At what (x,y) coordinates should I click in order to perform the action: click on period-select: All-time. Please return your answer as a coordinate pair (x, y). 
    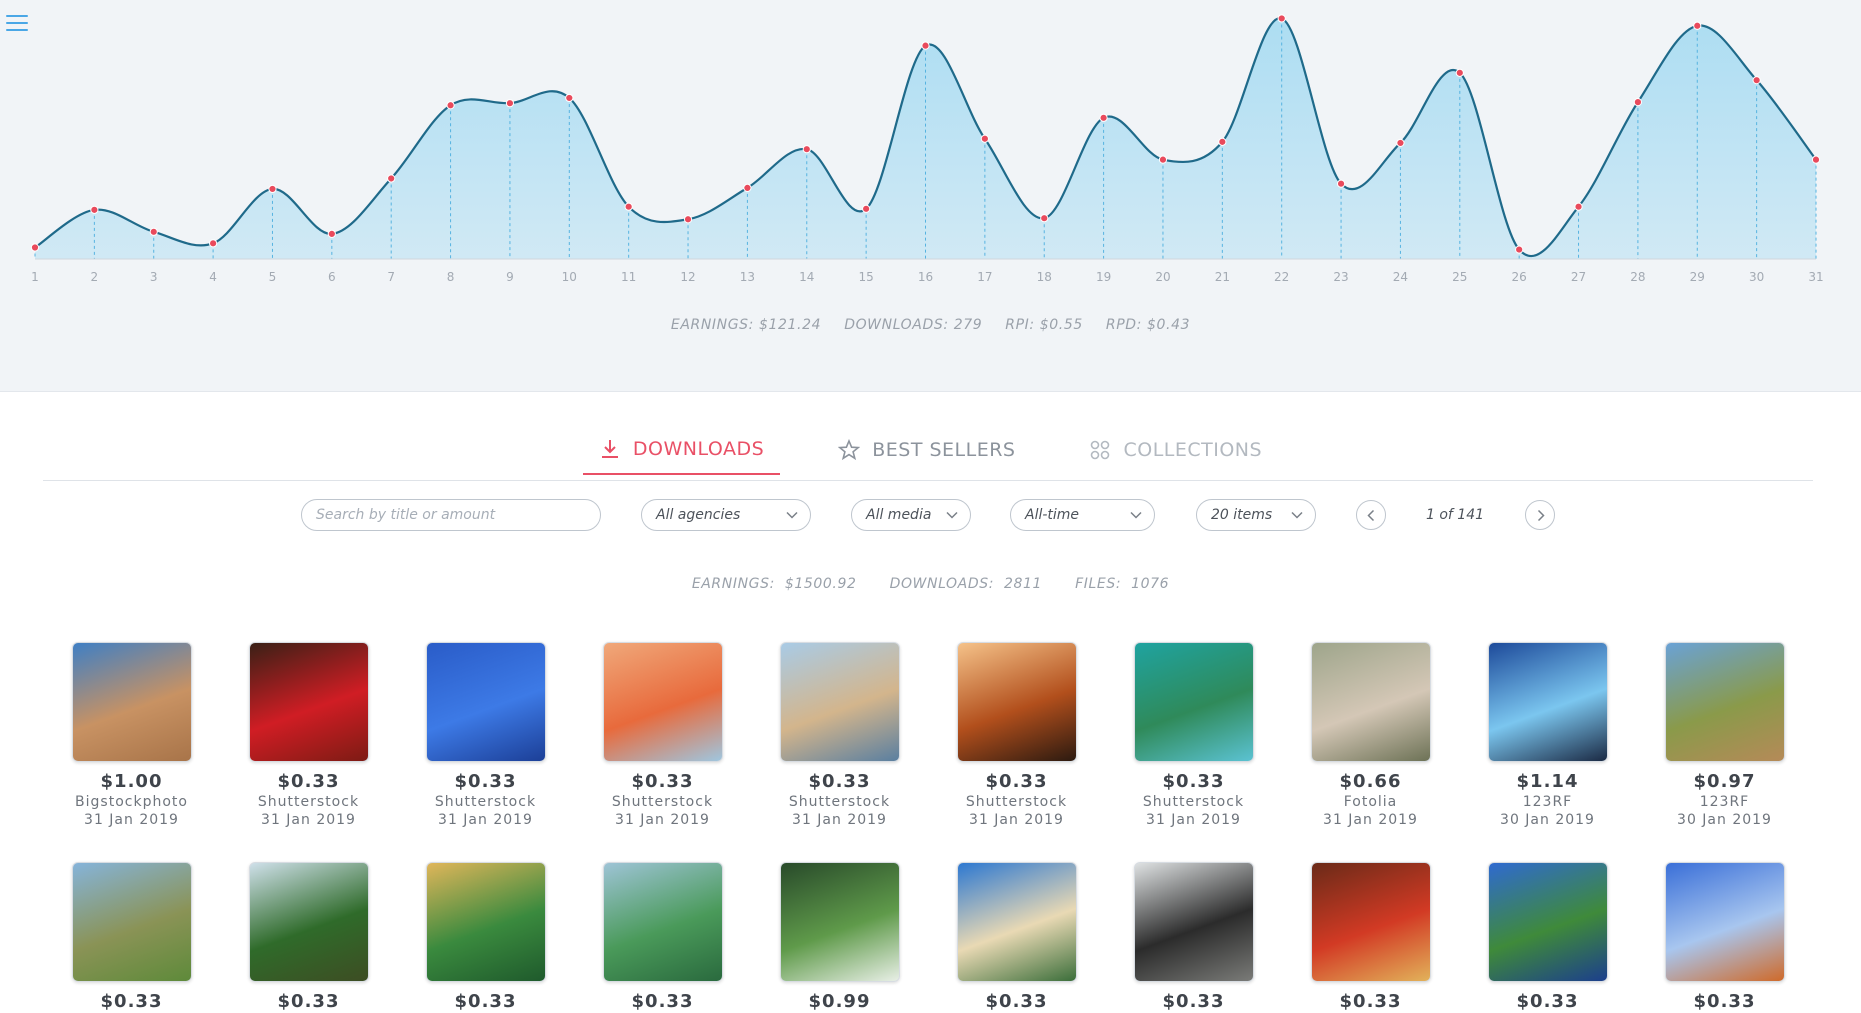
    Looking at the image, I should click on (1082, 515).